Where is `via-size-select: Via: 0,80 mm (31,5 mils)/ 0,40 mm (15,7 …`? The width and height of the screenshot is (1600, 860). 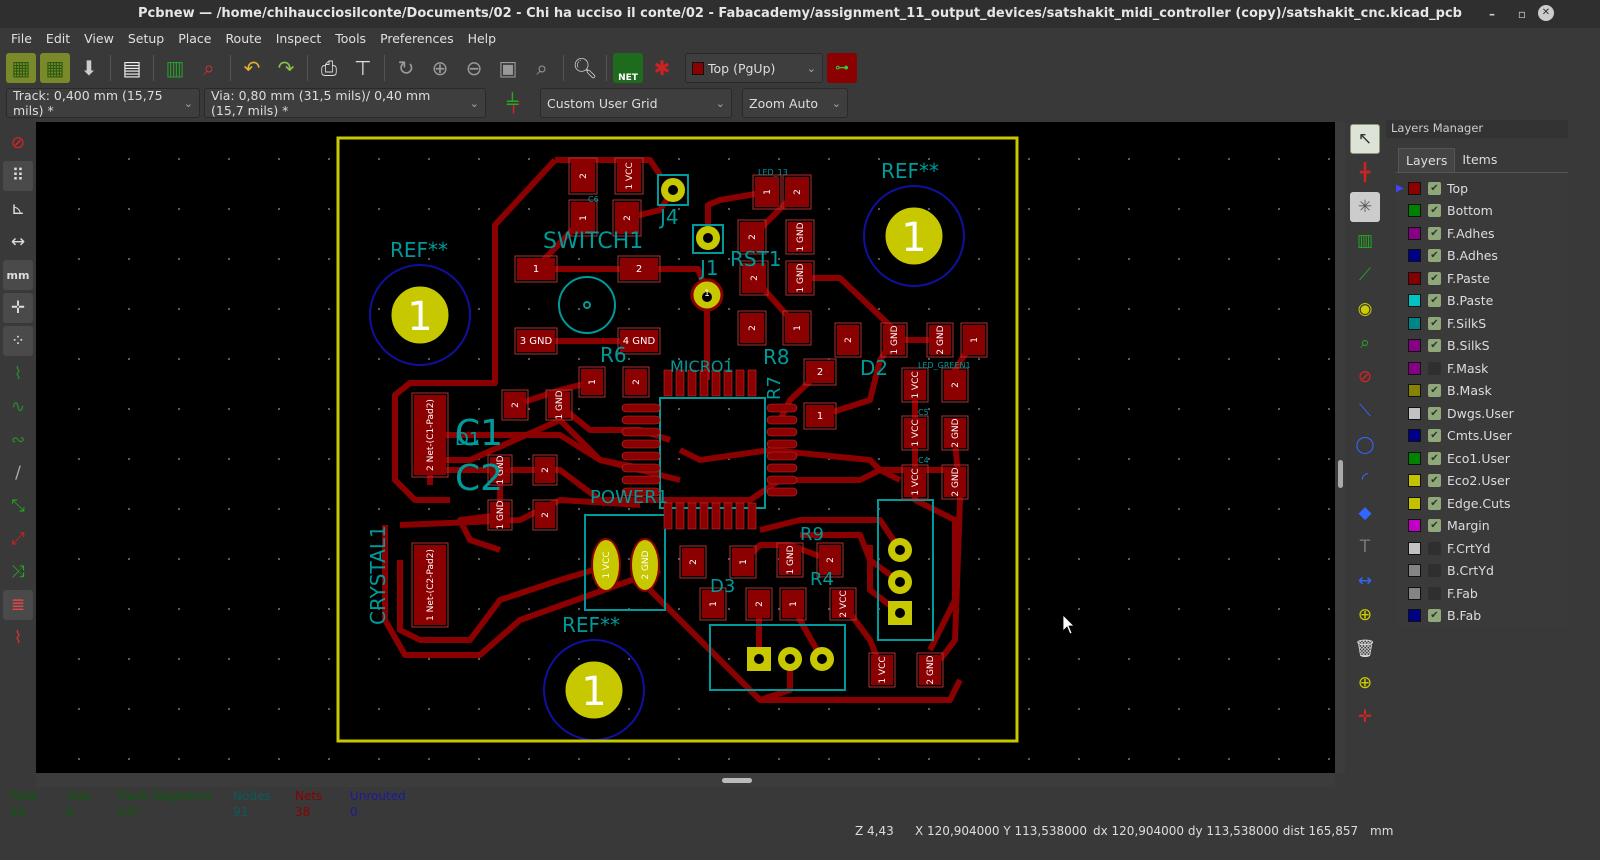
via-size-select: Via: 0,80 mm (31,5 mils)/ 0,40 mm (15,7 … is located at coordinates (345, 103).